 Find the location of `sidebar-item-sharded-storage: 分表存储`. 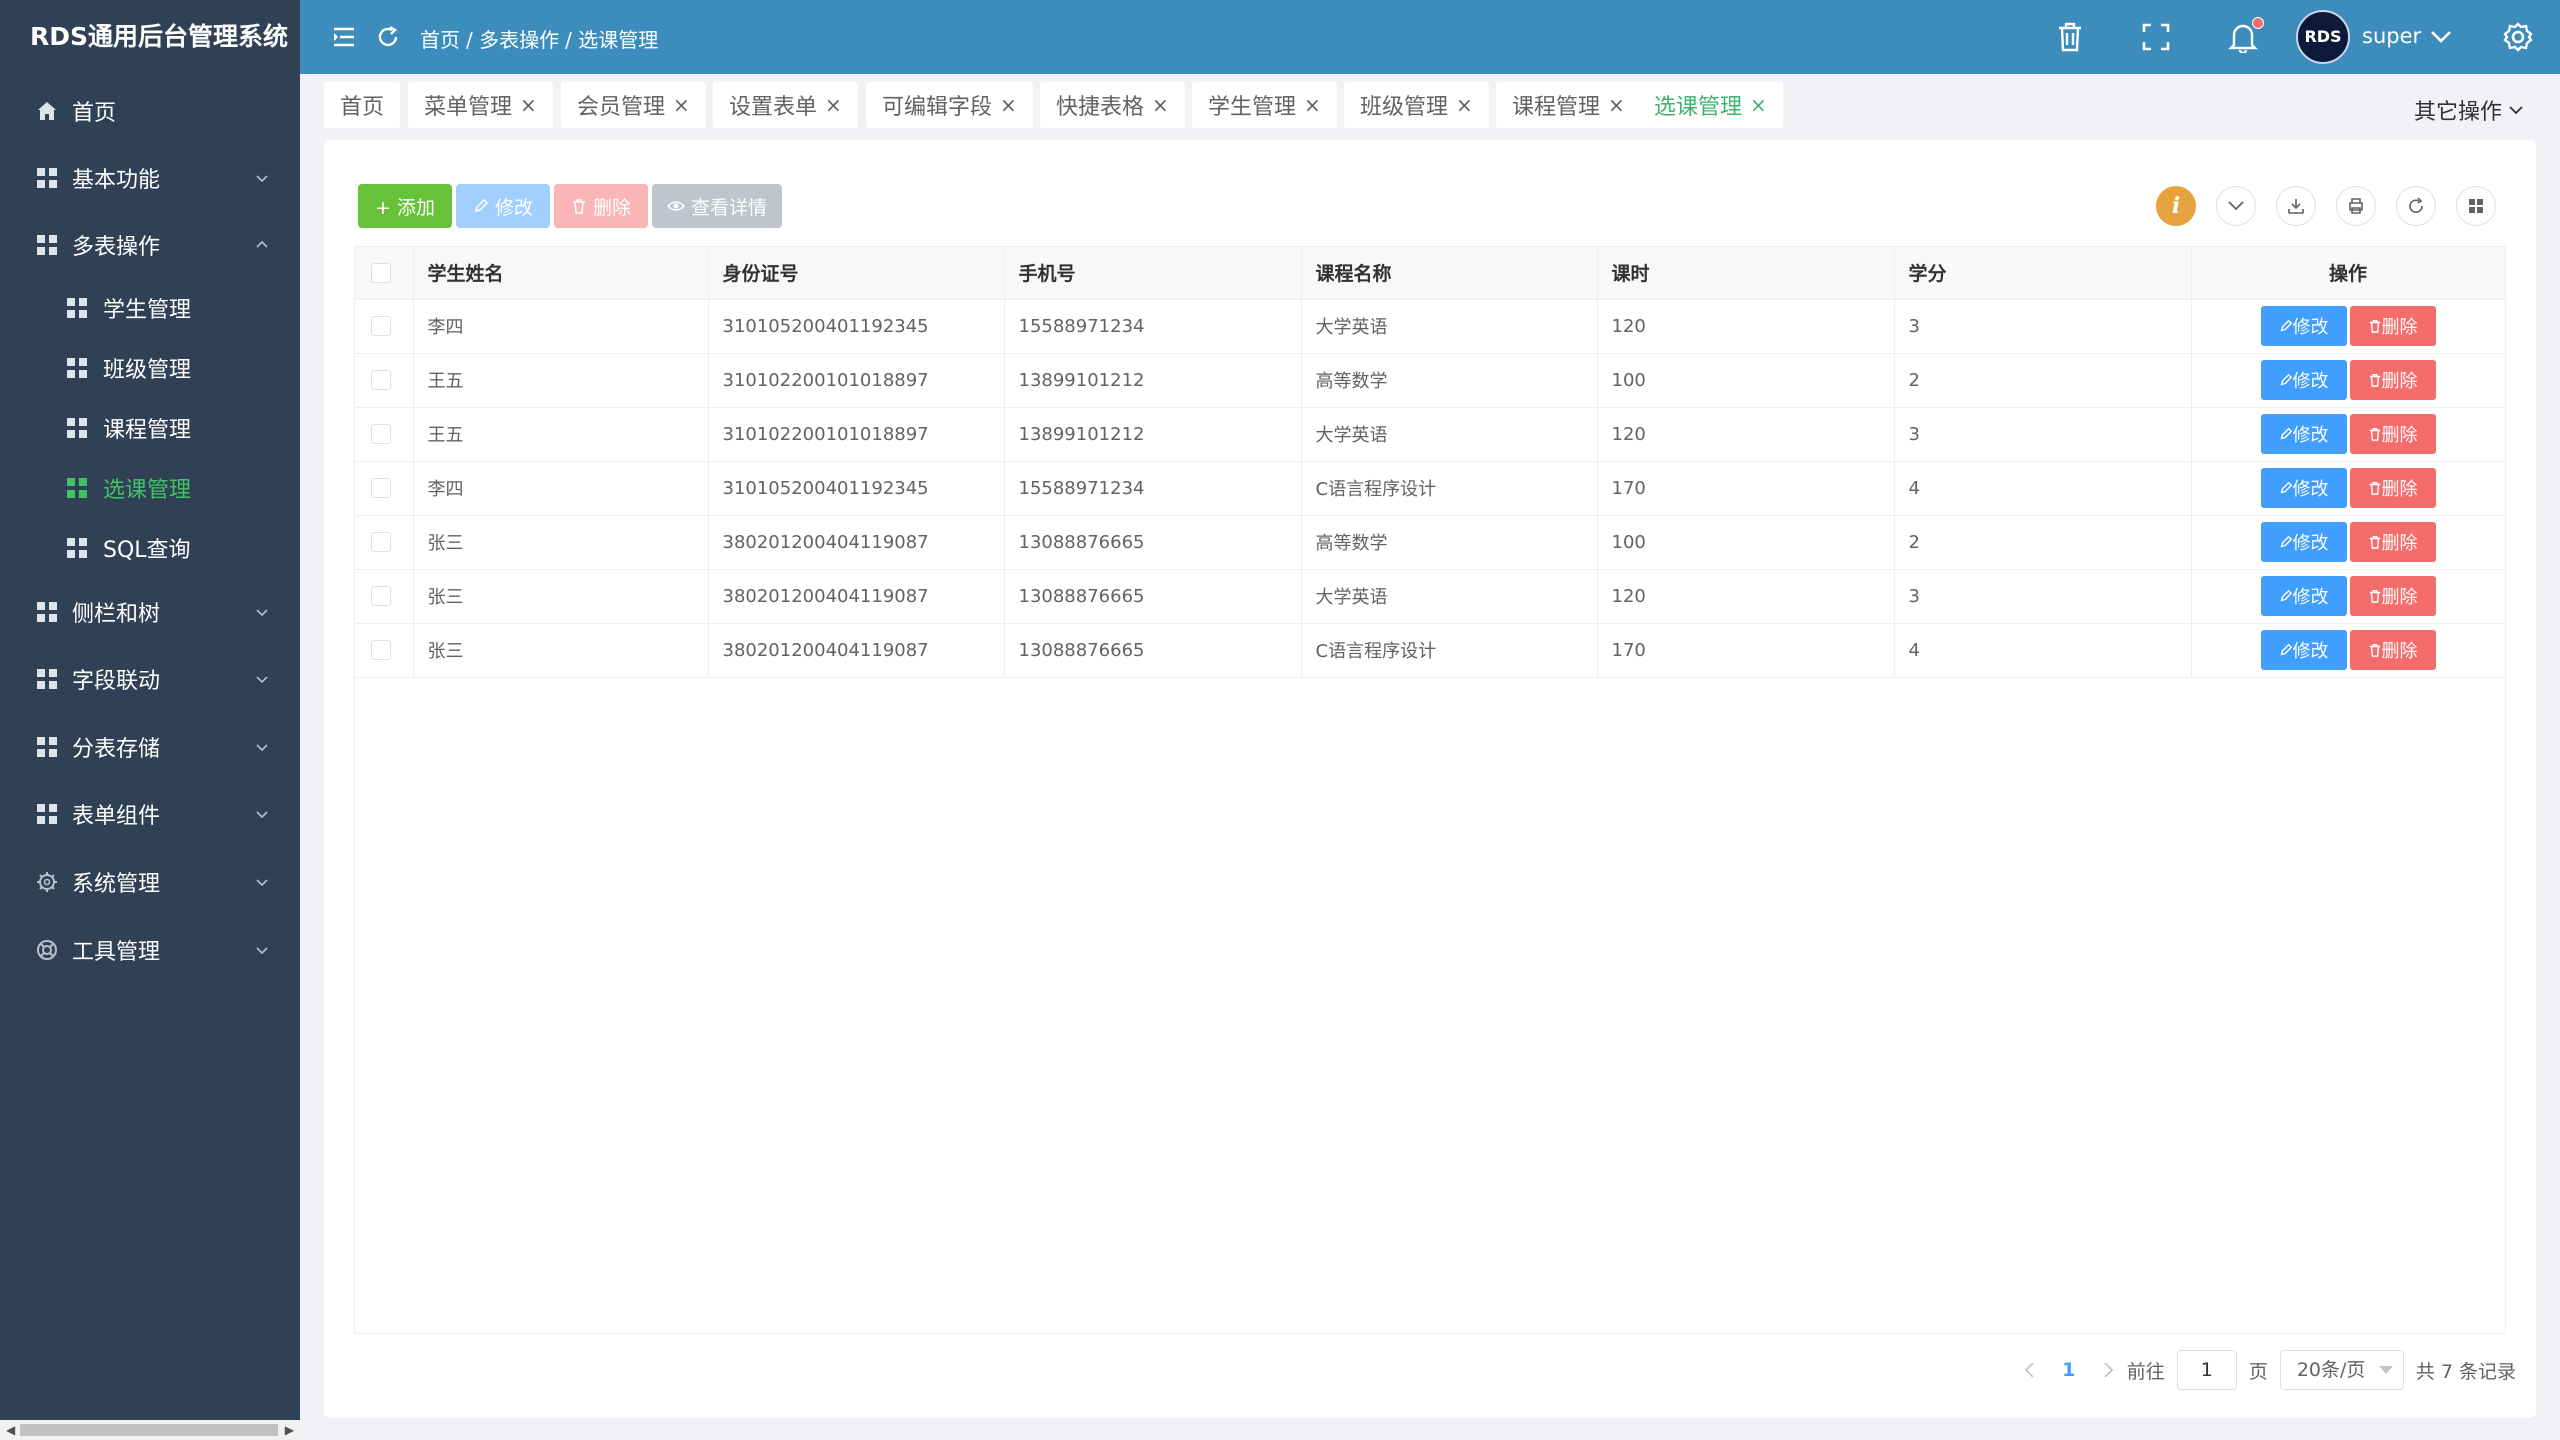

sidebar-item-sharded-storage: 分表存储 is located at coordinates (150, 747).